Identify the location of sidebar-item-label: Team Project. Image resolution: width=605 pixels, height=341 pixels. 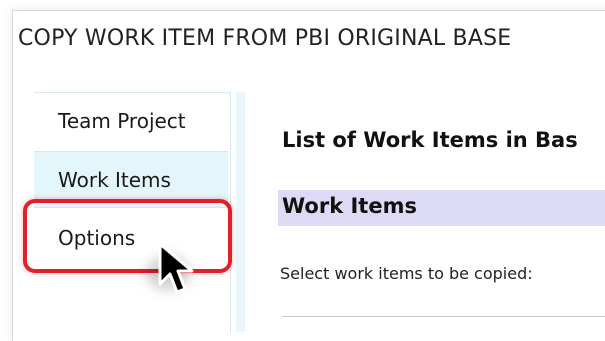
(122, 121).